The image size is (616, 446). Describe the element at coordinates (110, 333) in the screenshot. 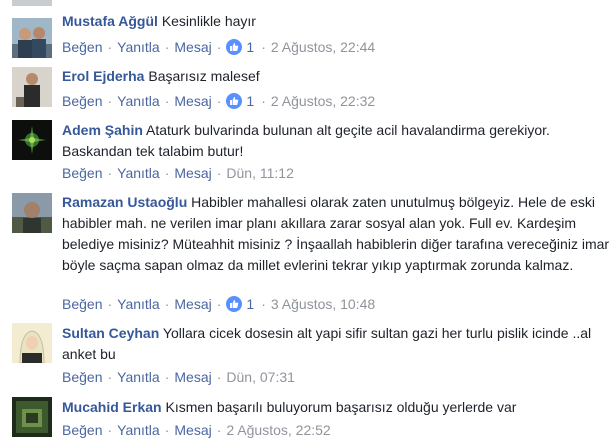

I see `comment-author: Sultan Ceyhan` at that location.